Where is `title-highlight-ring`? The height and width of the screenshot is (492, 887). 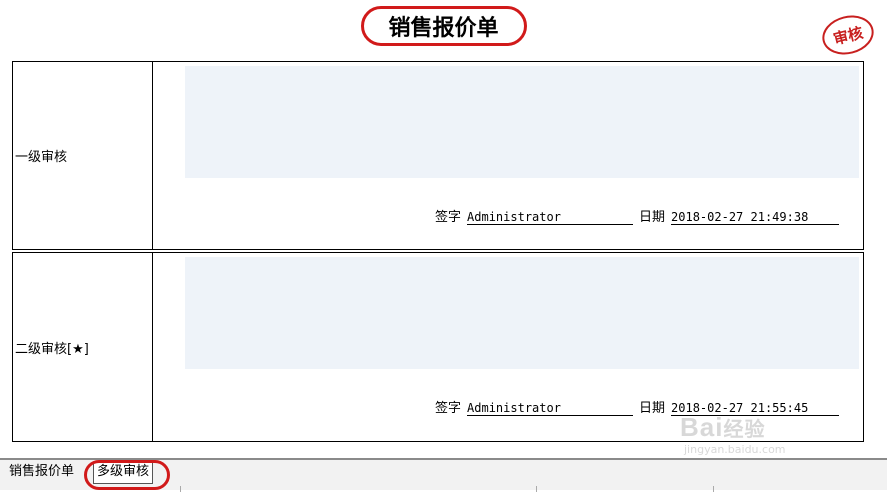
title-highlight-ring is located at coordinates (444, 26).